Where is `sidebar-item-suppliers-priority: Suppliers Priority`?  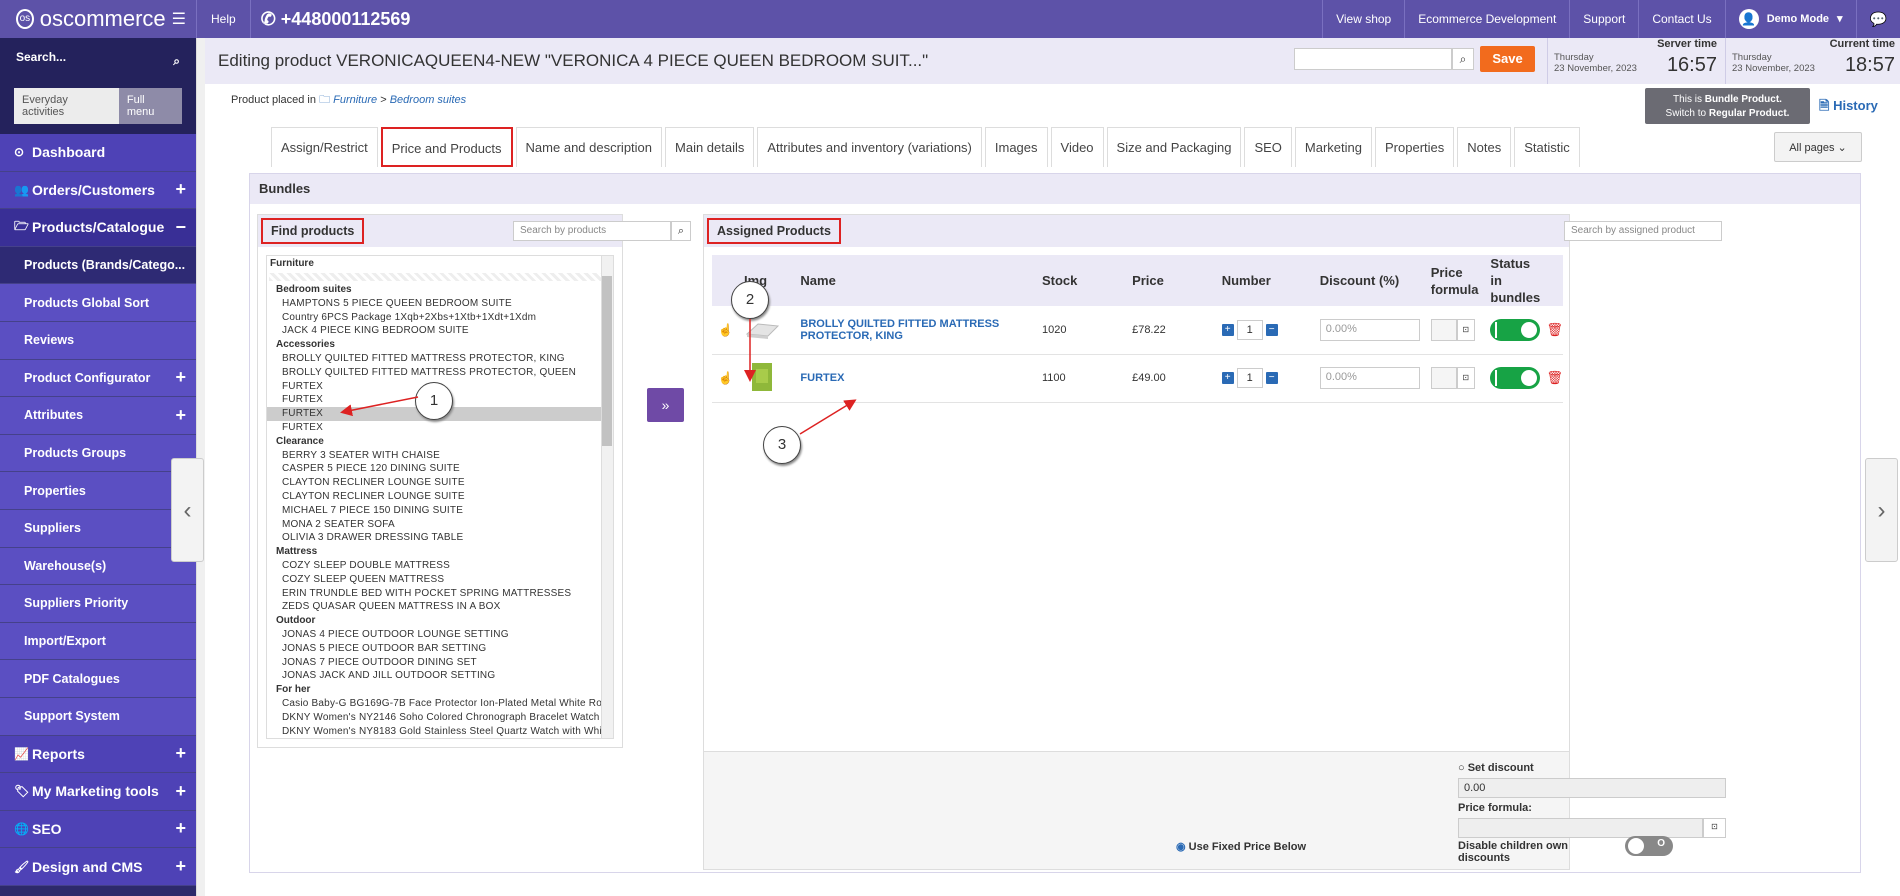
sidebar-item-suppliers-priority: Suppliers Priority is located at coordinates (98, 604).